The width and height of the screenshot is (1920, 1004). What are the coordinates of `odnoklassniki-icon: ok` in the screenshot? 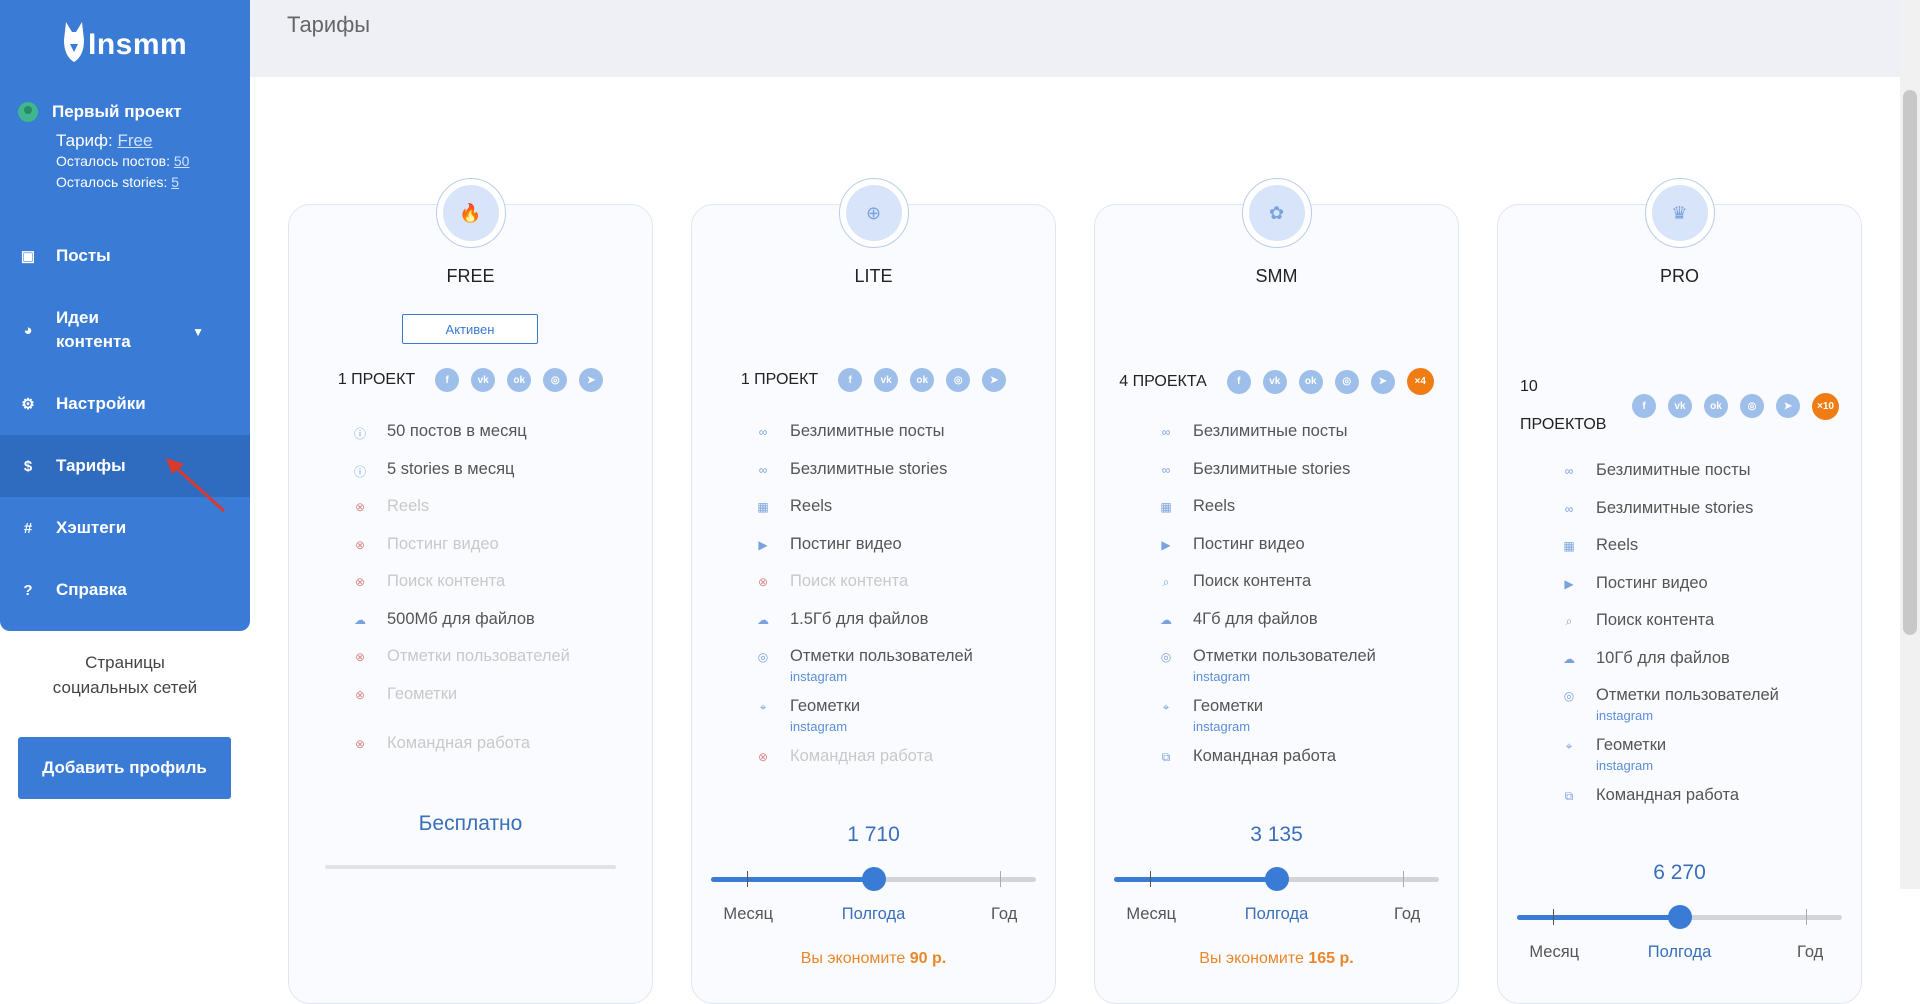 It's located at (922, 380).